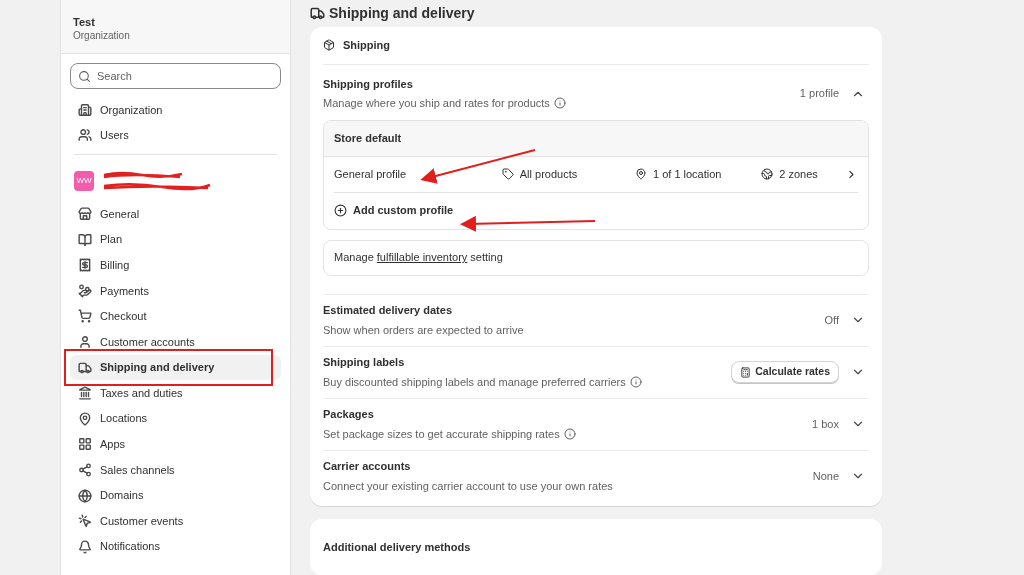 This screenshot has width=1024, height=575. I want to click on inventory-link: fulfillable inventory, so click(422, 257).